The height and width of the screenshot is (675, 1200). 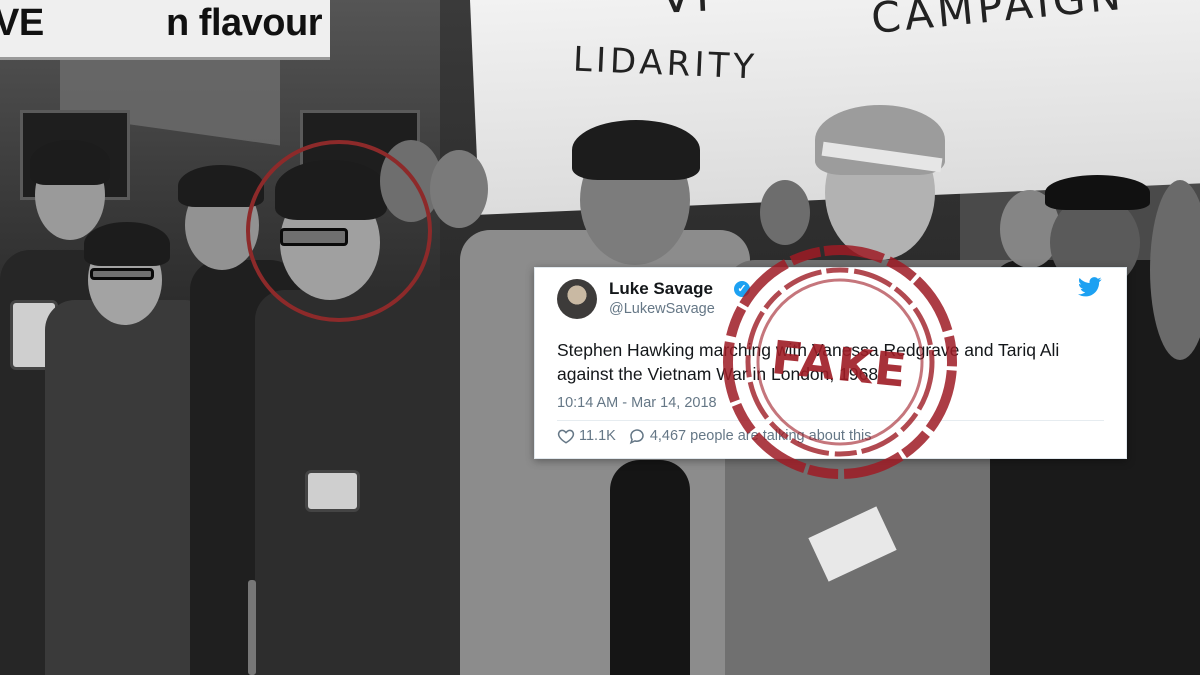 What do you see at coordinates (244, 23) in the screenshot?
I see `bus-sign-text: n flavour` at bounding box center [244, 23].